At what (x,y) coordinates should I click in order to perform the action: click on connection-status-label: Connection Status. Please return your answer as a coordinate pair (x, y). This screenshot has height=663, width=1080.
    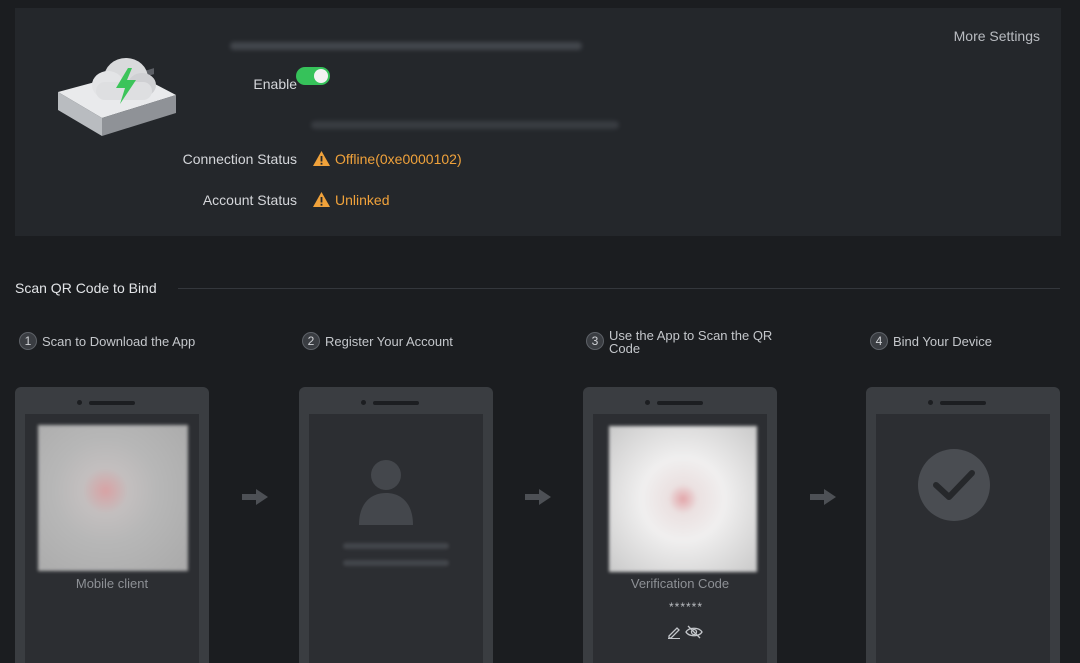
    Looking at the image, I should click on (239, 159).